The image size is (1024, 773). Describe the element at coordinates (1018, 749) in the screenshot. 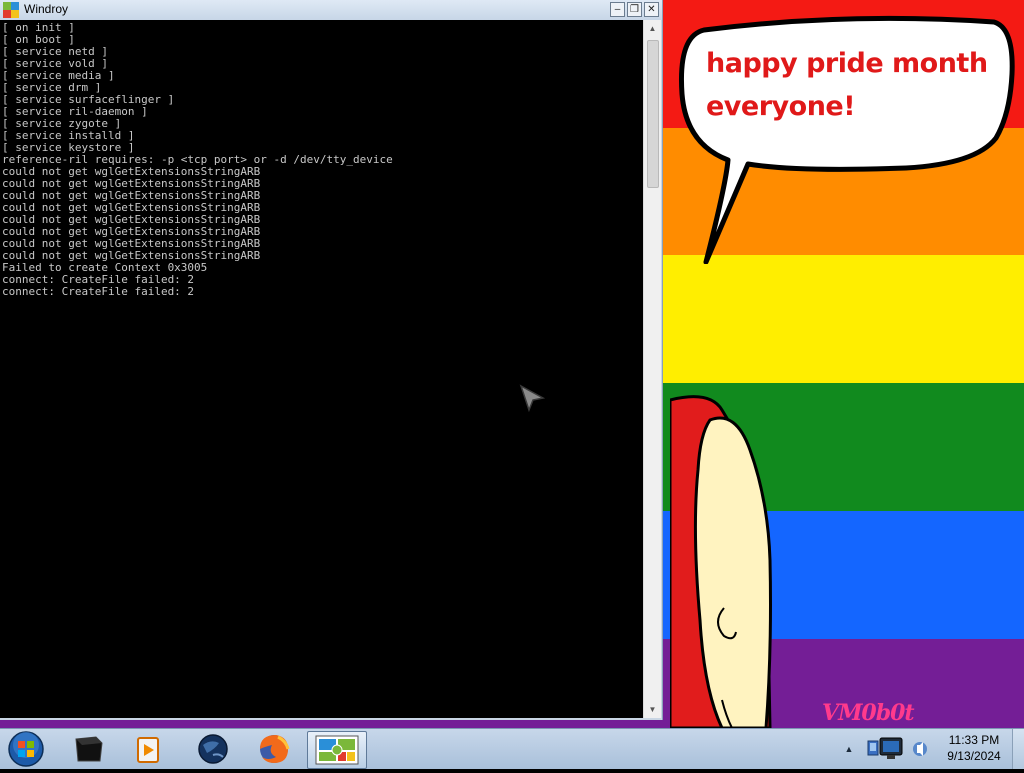

I see `show-desktop-button` at that location.